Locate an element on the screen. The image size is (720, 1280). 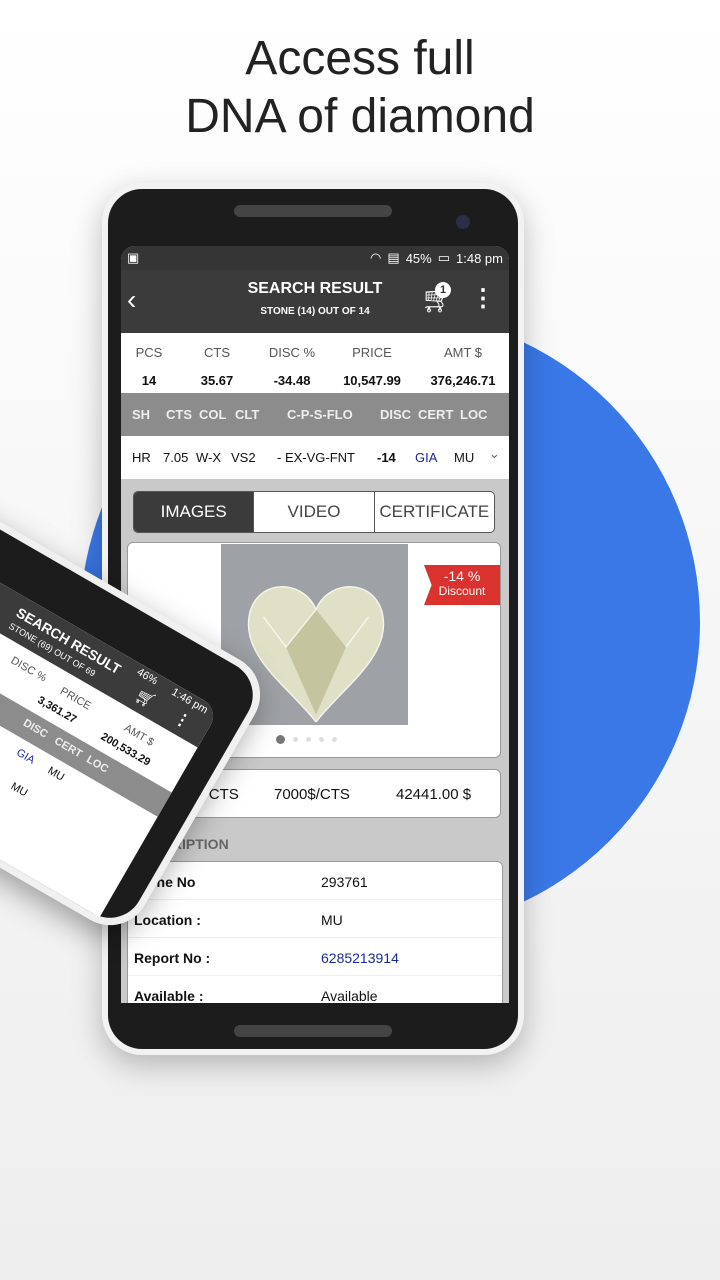
tab-video: VIDEO is located at coordinates (313, 512).